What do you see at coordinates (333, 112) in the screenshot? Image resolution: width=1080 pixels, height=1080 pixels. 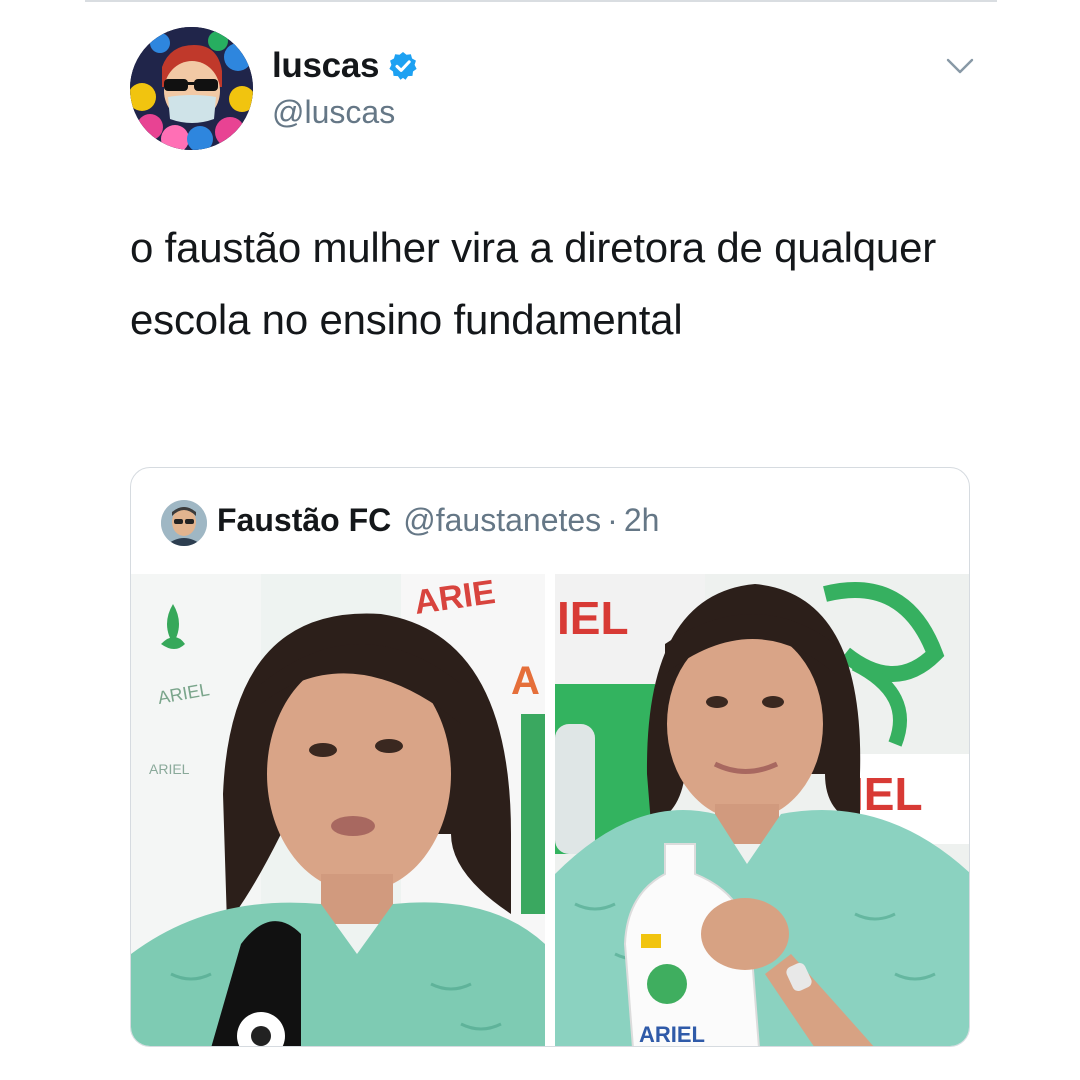 I see `author-handle: @luscas` at bounding box center [333, 112].